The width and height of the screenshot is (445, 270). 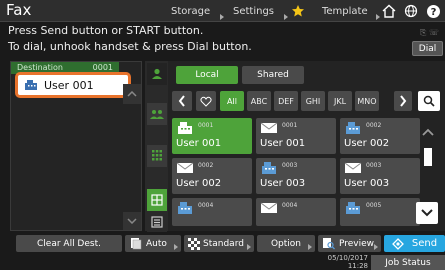 I want to click on person-icon, so click(x=157, y=73).